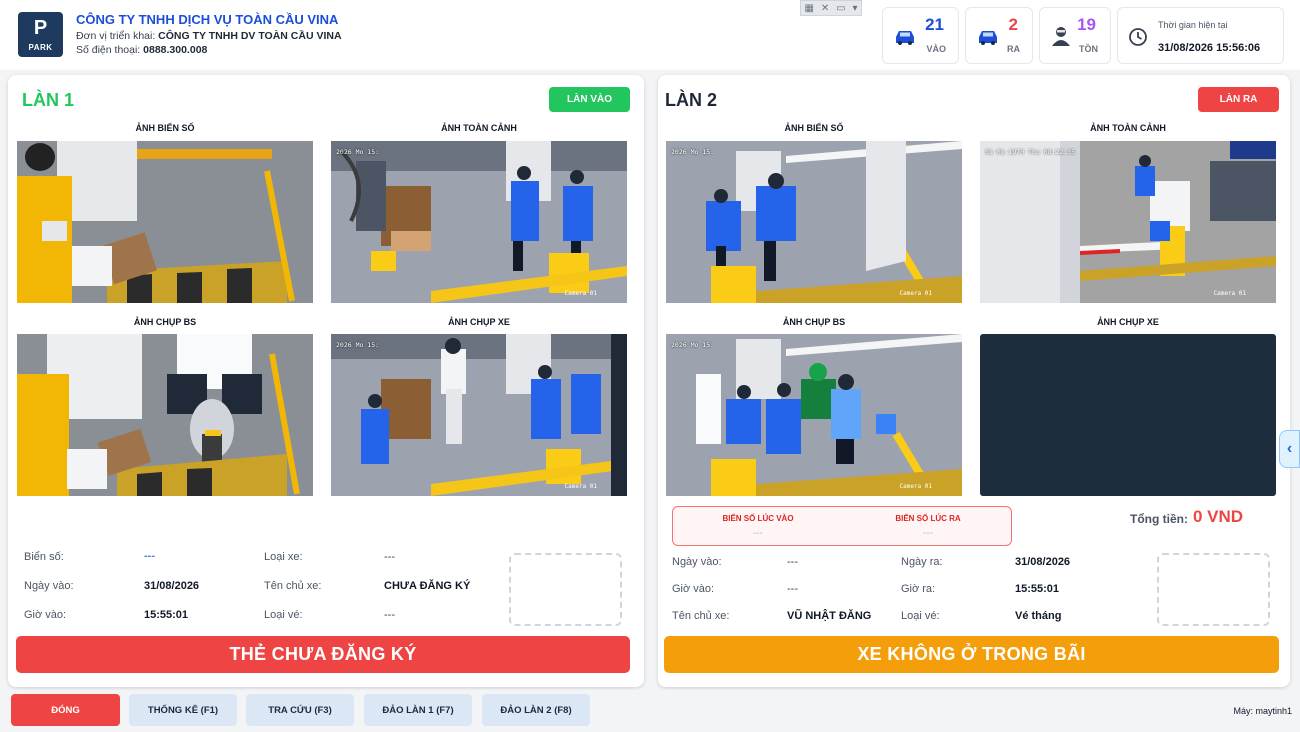 Image resolution: width=1300 pixels, height=732 pixels. What do you see at coordinates (1088, 49) in the screenshot?
I see `remain-label: TỒN` at bounding box center [1088, 49].